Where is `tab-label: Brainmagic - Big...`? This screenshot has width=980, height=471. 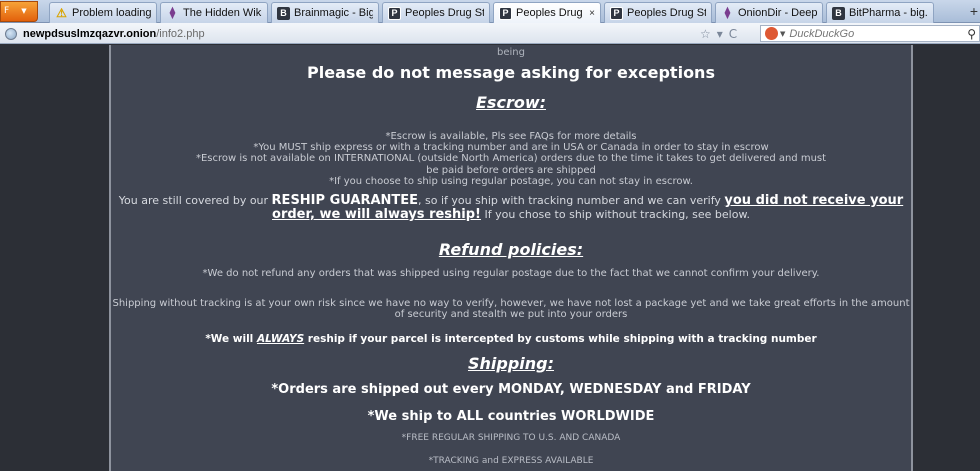
tab-label: Brainmagic - Big... is located at coordinates (333, 13).